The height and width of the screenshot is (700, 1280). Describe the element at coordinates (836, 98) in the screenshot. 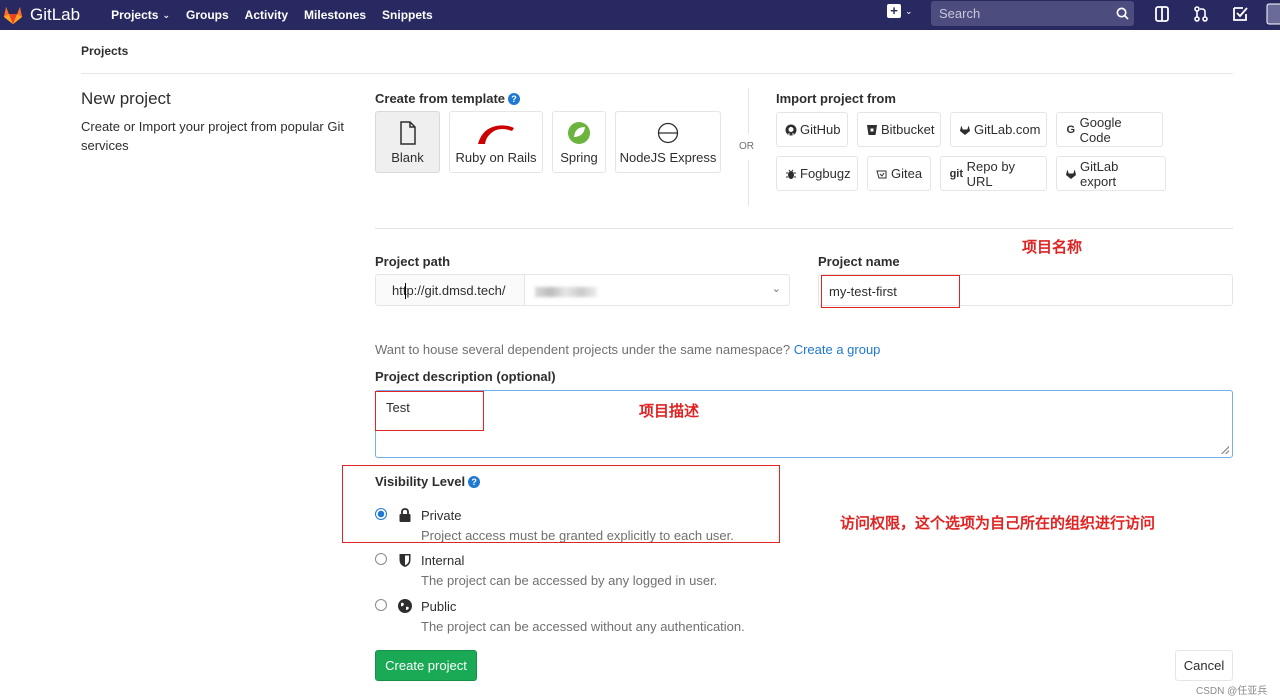

I see `import-section-label: Import project from` at that location.